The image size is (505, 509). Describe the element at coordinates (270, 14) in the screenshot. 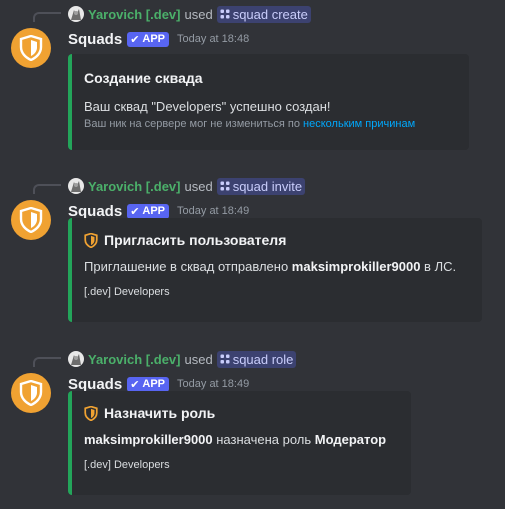

I see `command-name: squad create` at that location.